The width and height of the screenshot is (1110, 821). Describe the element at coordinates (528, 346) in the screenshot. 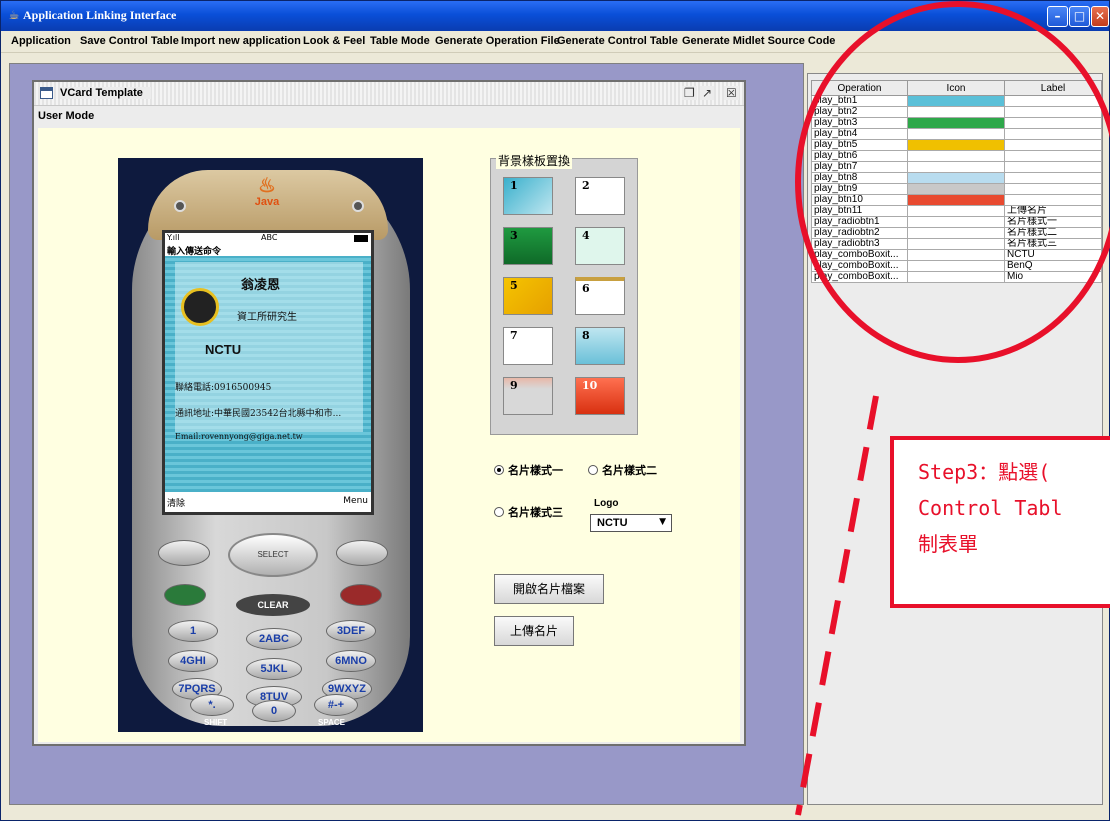

I see `bg-tile-7: 7` at that location.